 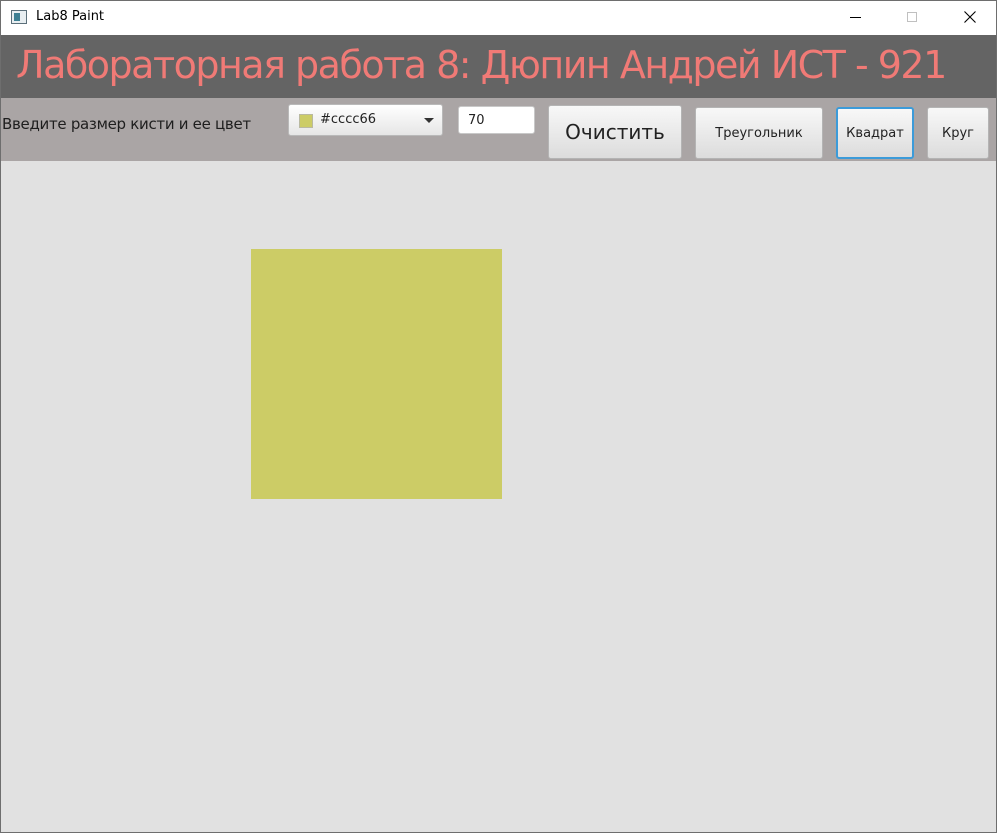 I want to click on title-bar: Lab8 Paint, so click(x=498, y=18).